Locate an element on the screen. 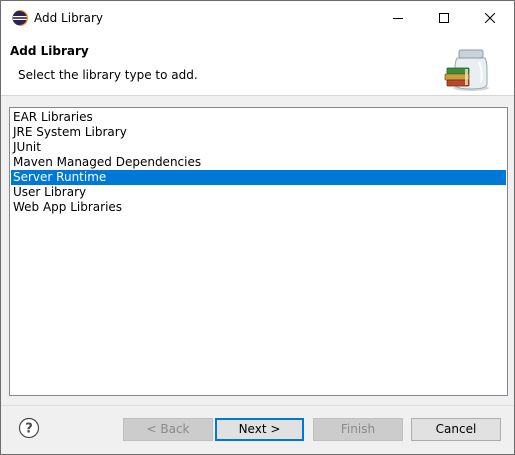 The width and height of the screenshot is (515, 455). close-button is located at coordinates (490, 17).